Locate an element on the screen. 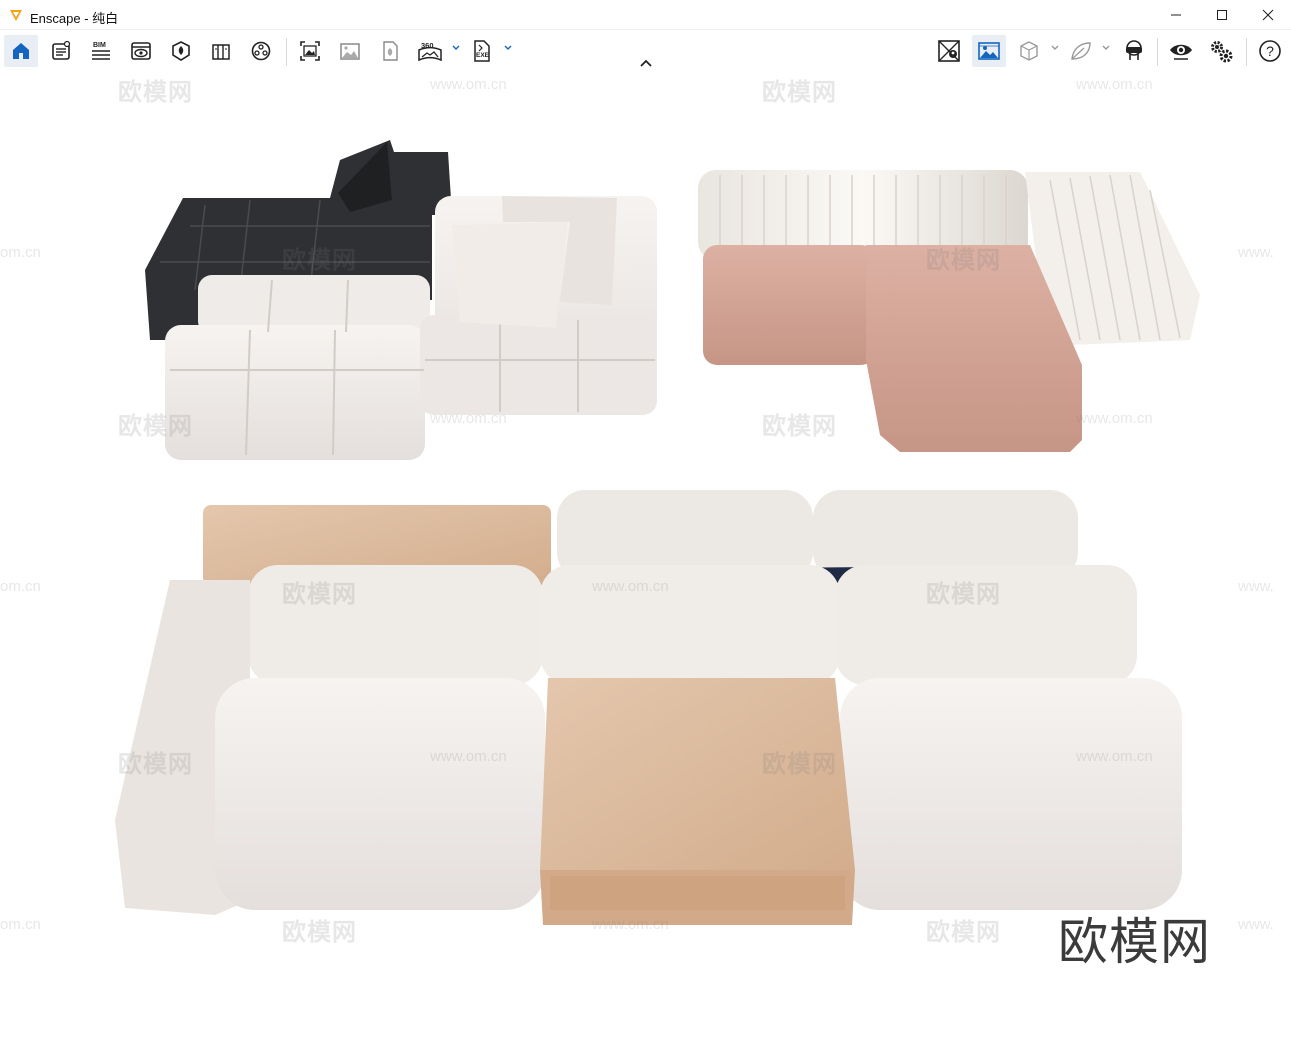 Image resolution: width=1291 pixels, height=1038 pixels. batch-render-icon is located at coordinates (350, 51).